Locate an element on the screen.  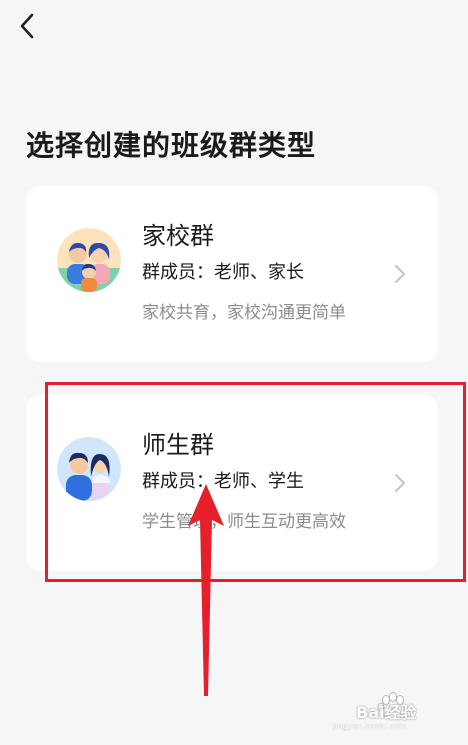
watermark-text: Bai经验 is located at coordinates (386, 712).